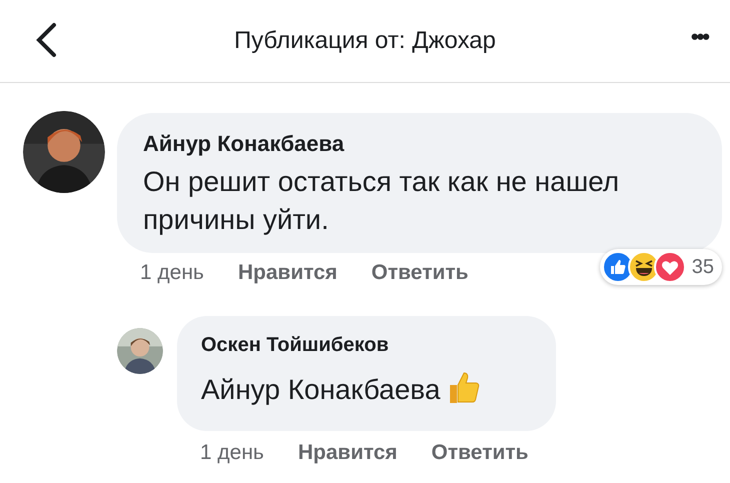 The image size is (730, 483). What do you see at coordinates (699, 37) in the screenshot?
I see `more-options-icon: •••` at bounding box center [699, 37].